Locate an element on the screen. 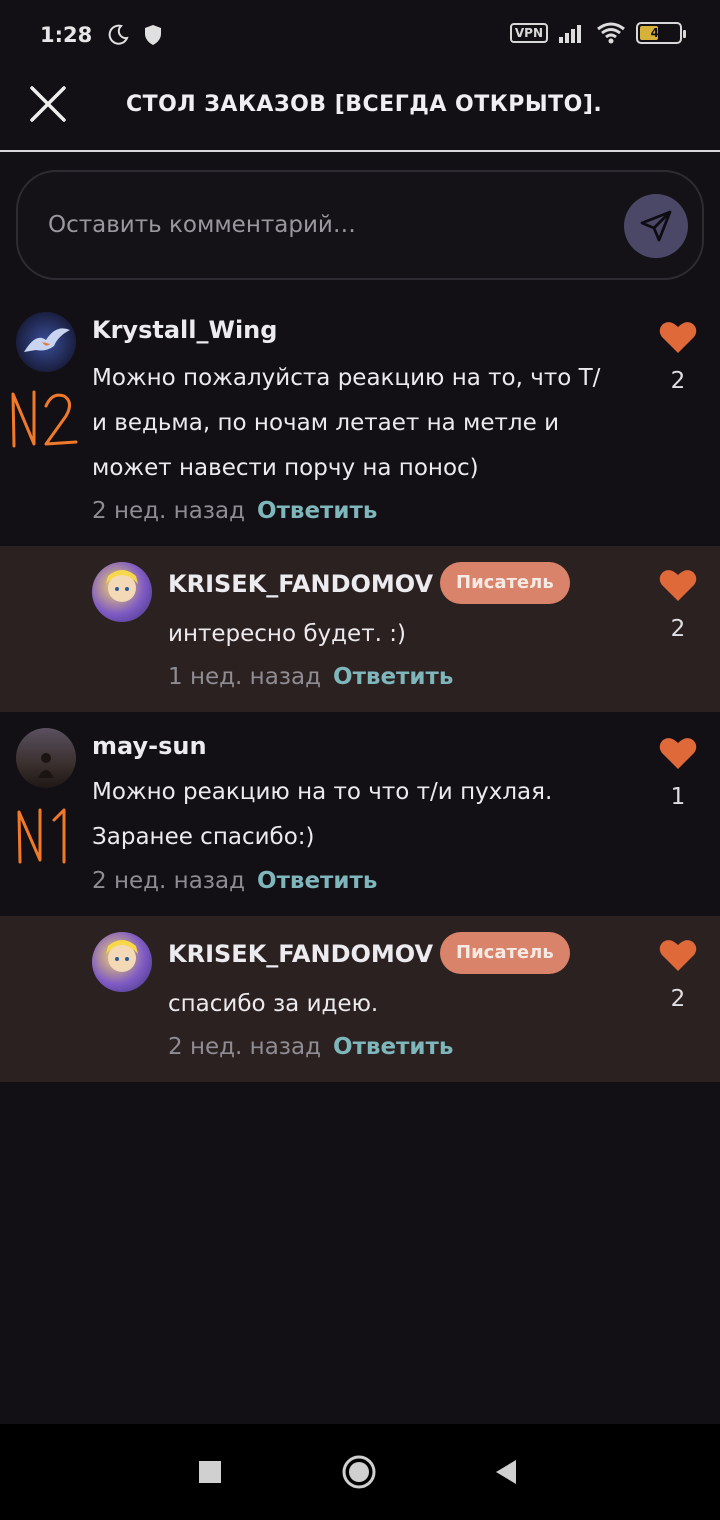  comment-text-line: спасибо за идею. is located at coordinates (273, 1004).